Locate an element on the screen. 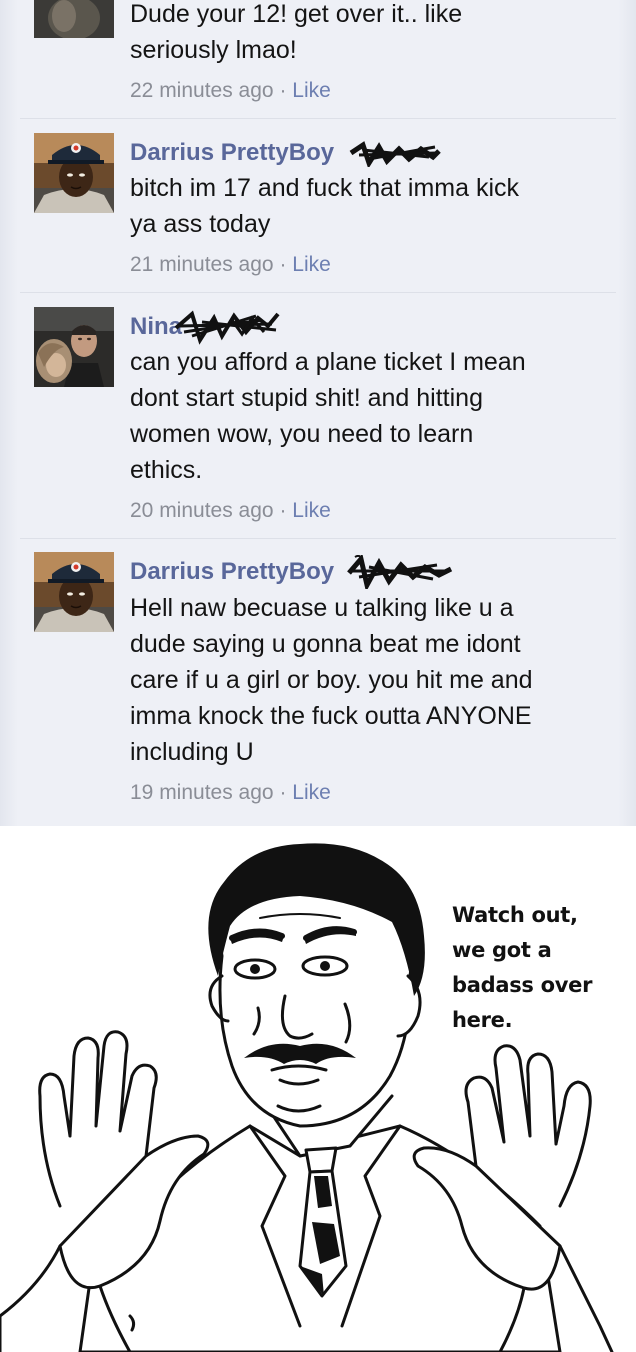  comment-timestamp: 19 minutes ago is located at coordinates (202, 792).